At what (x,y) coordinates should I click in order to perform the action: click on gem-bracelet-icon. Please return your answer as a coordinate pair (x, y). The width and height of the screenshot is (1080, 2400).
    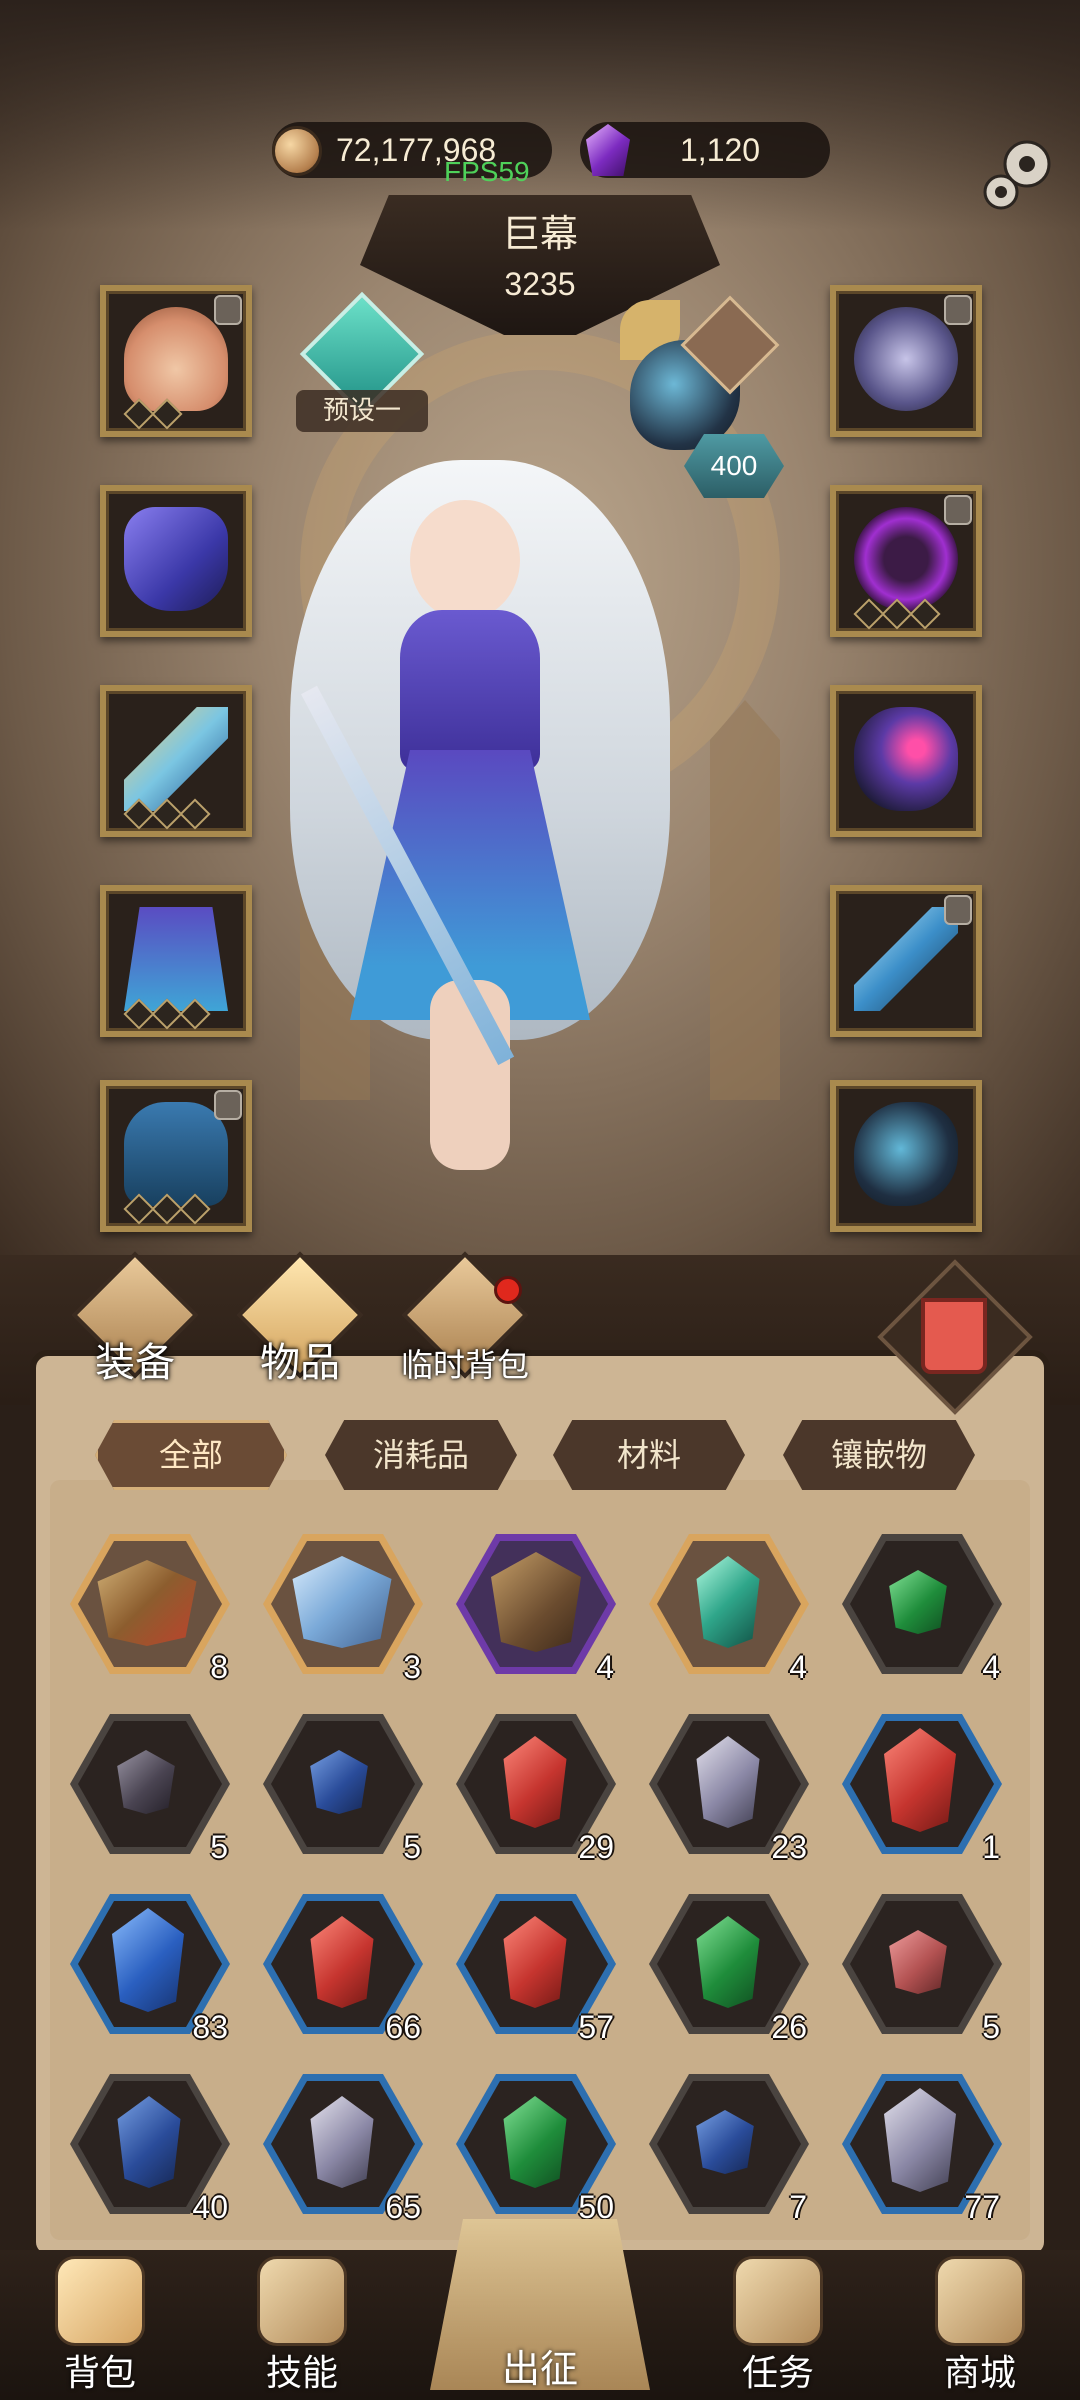
    Looking at the image, I should click on (906, 759).